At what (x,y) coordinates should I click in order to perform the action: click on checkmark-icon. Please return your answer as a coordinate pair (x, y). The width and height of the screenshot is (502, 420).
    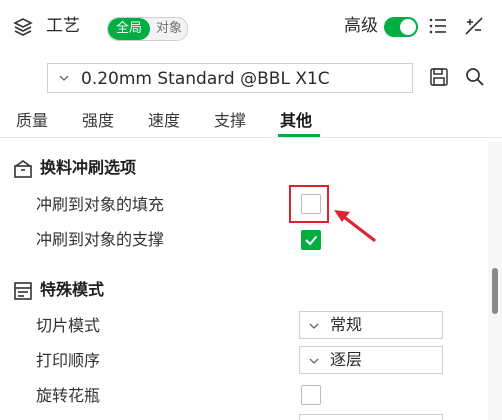
    Looking at the image, I should click on (311, 240).